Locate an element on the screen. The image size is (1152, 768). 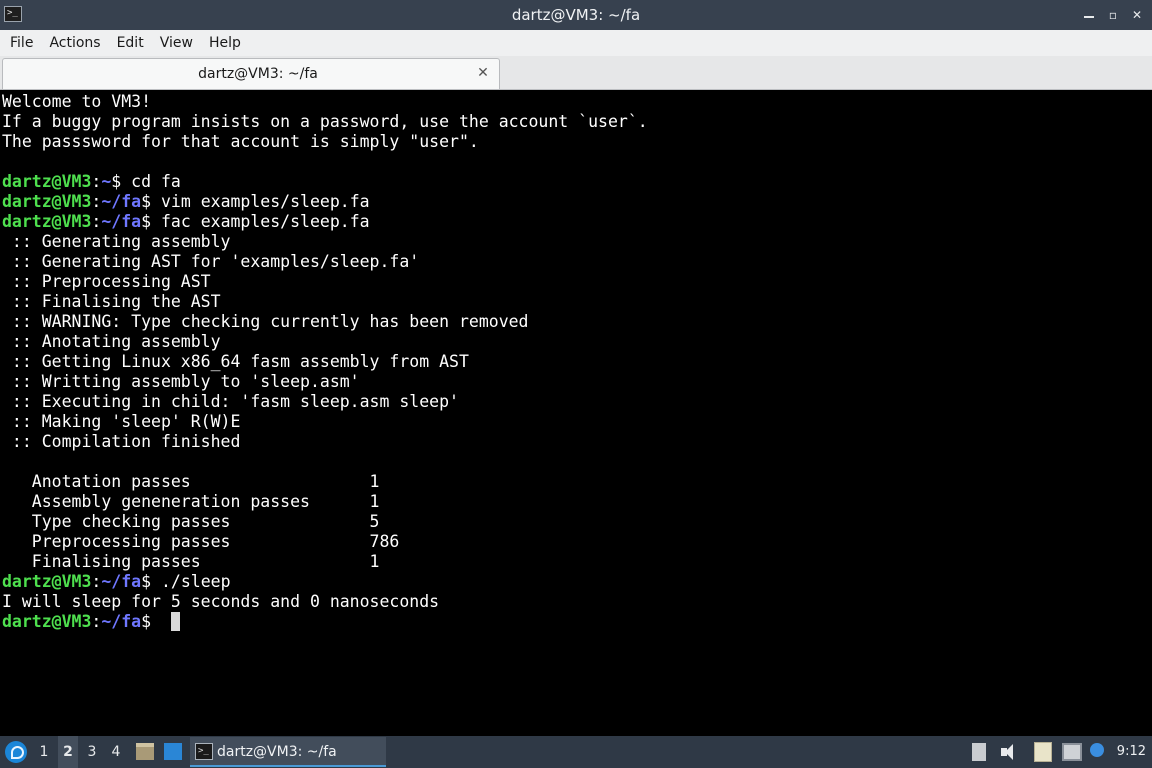
window-title: dartz@VM3: ~/fa is located at coordinates (576, 15).